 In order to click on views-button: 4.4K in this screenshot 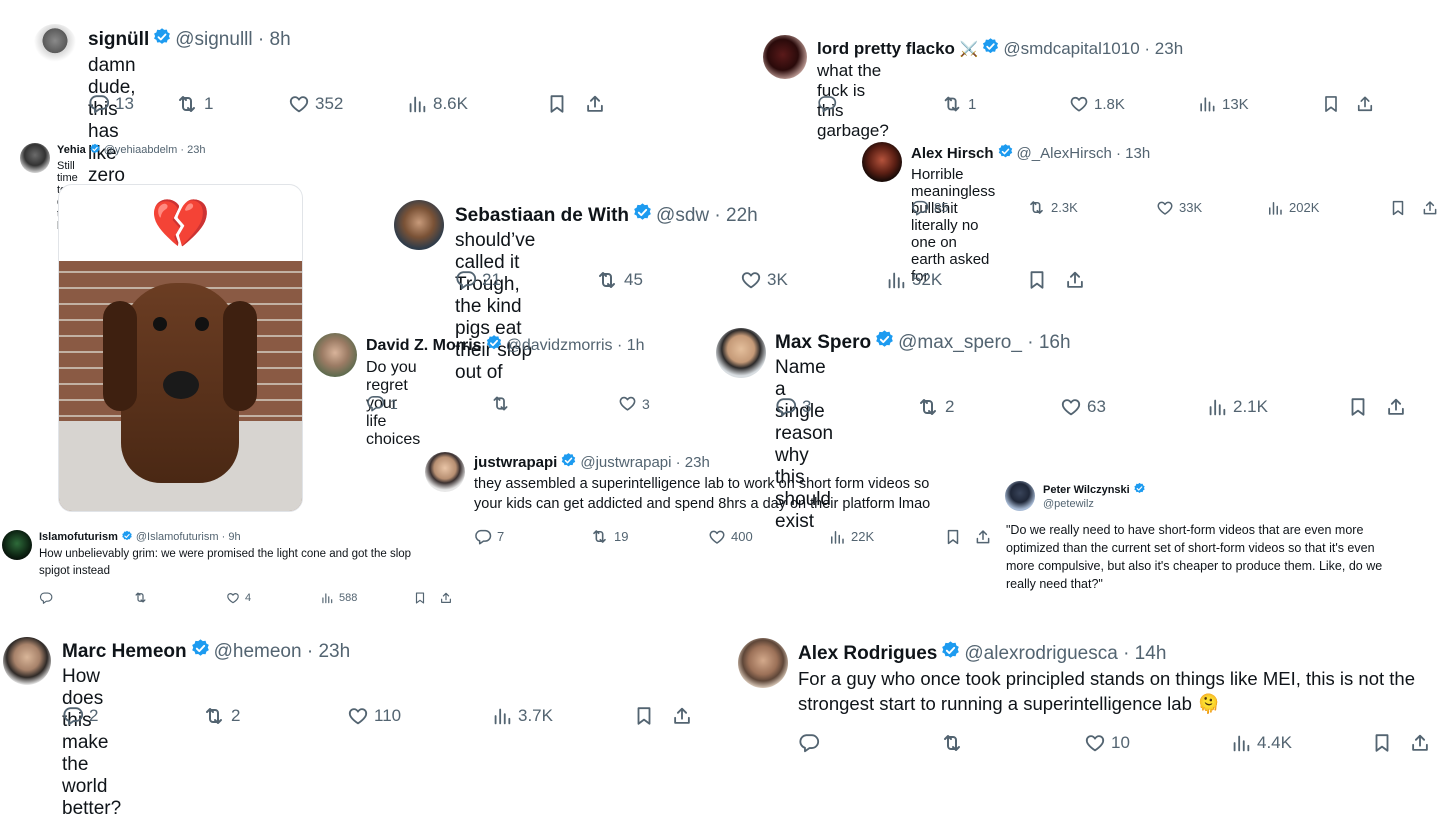, I will do `click(1300, 743)`.